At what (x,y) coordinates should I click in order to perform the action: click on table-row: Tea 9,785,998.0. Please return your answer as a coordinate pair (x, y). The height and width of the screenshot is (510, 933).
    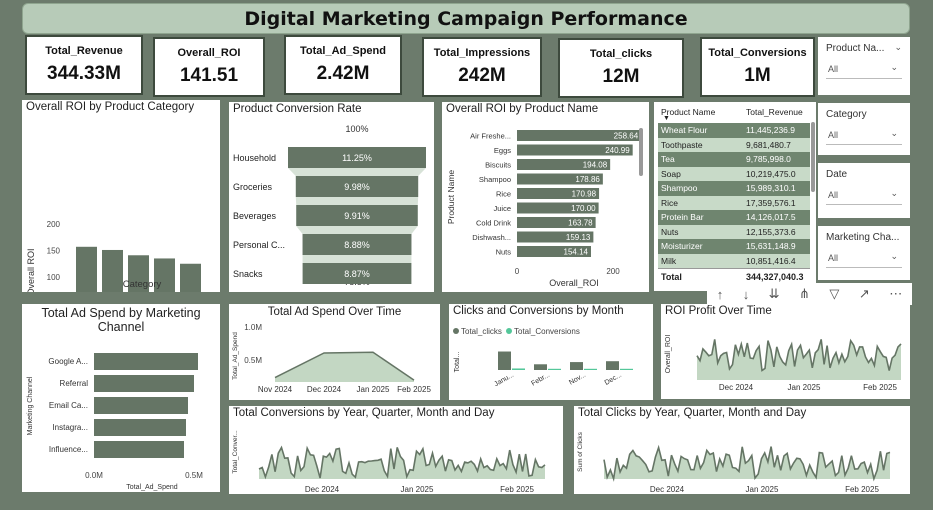
    Looking at the image, I should click on (734, 159).